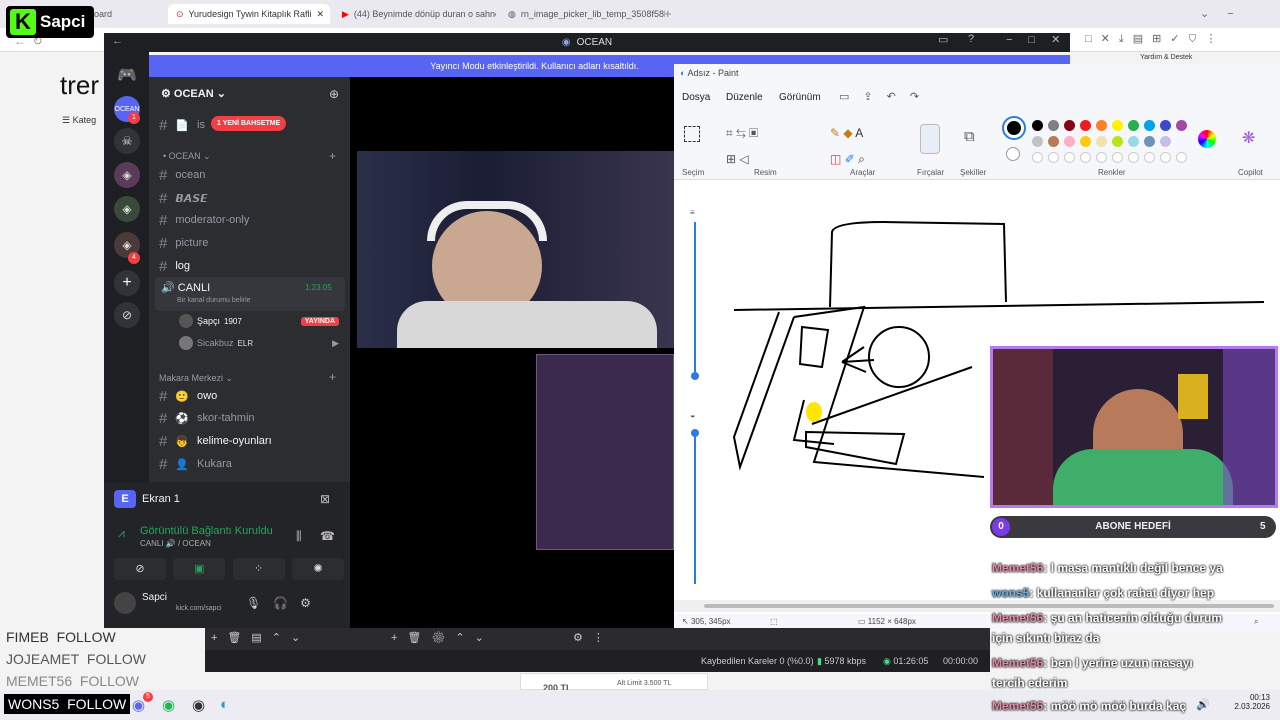 This screenshot has width=1280, height=720. Describe the element at coordinates (249, 14) in the screenshot. I see `browser-tab-yurudesign: ⊙ Yurudesign Tywin Kitaplık Rafli ✕` at that location.